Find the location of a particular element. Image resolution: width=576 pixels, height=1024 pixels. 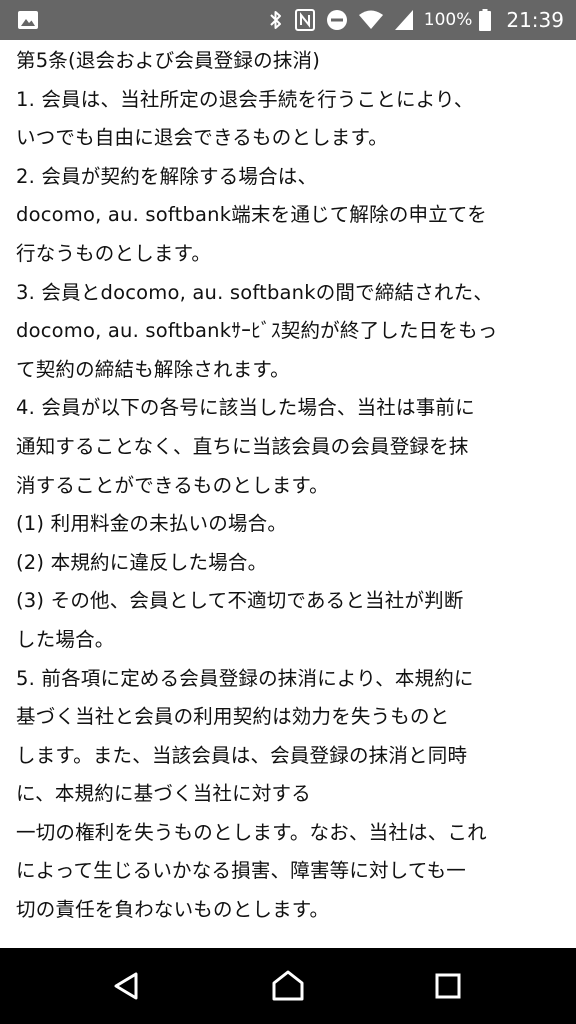

article-line: 行なうものとします。 is located at coordinates (114, 253).